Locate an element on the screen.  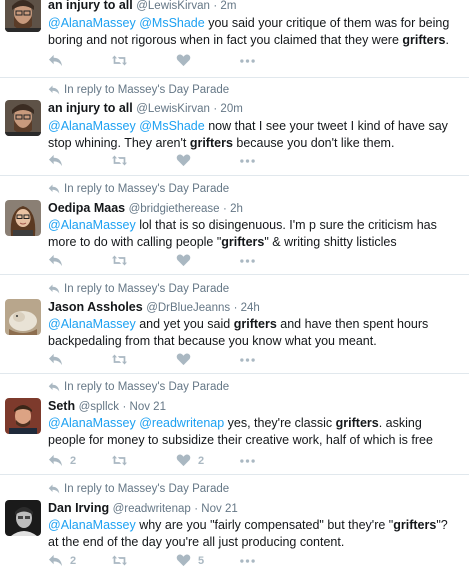
timestamp: 20m is located at coordinates (231, 109).